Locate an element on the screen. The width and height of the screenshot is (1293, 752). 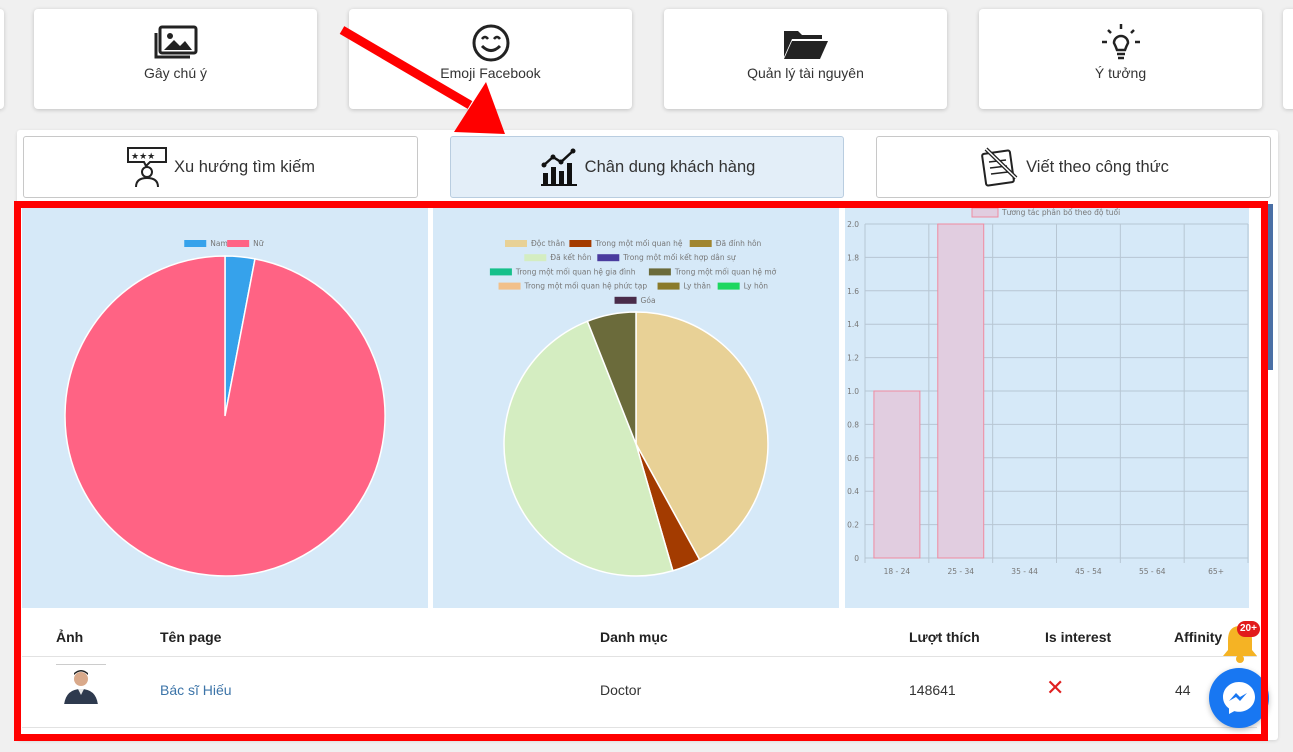
relationship-legend-label-0: Độc thân is located at coordinates (548, 243).